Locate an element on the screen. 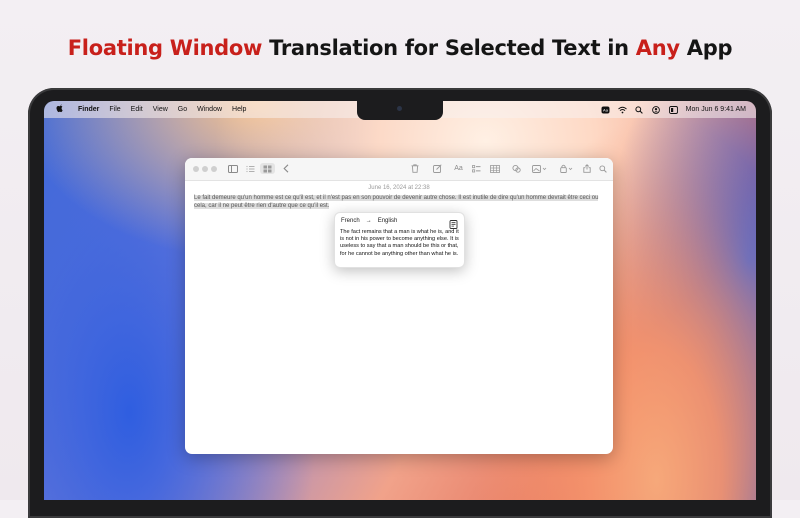 The width and height of the screenshot is (800, 518). headline-text-2: App is located at coordinates (706, 48).